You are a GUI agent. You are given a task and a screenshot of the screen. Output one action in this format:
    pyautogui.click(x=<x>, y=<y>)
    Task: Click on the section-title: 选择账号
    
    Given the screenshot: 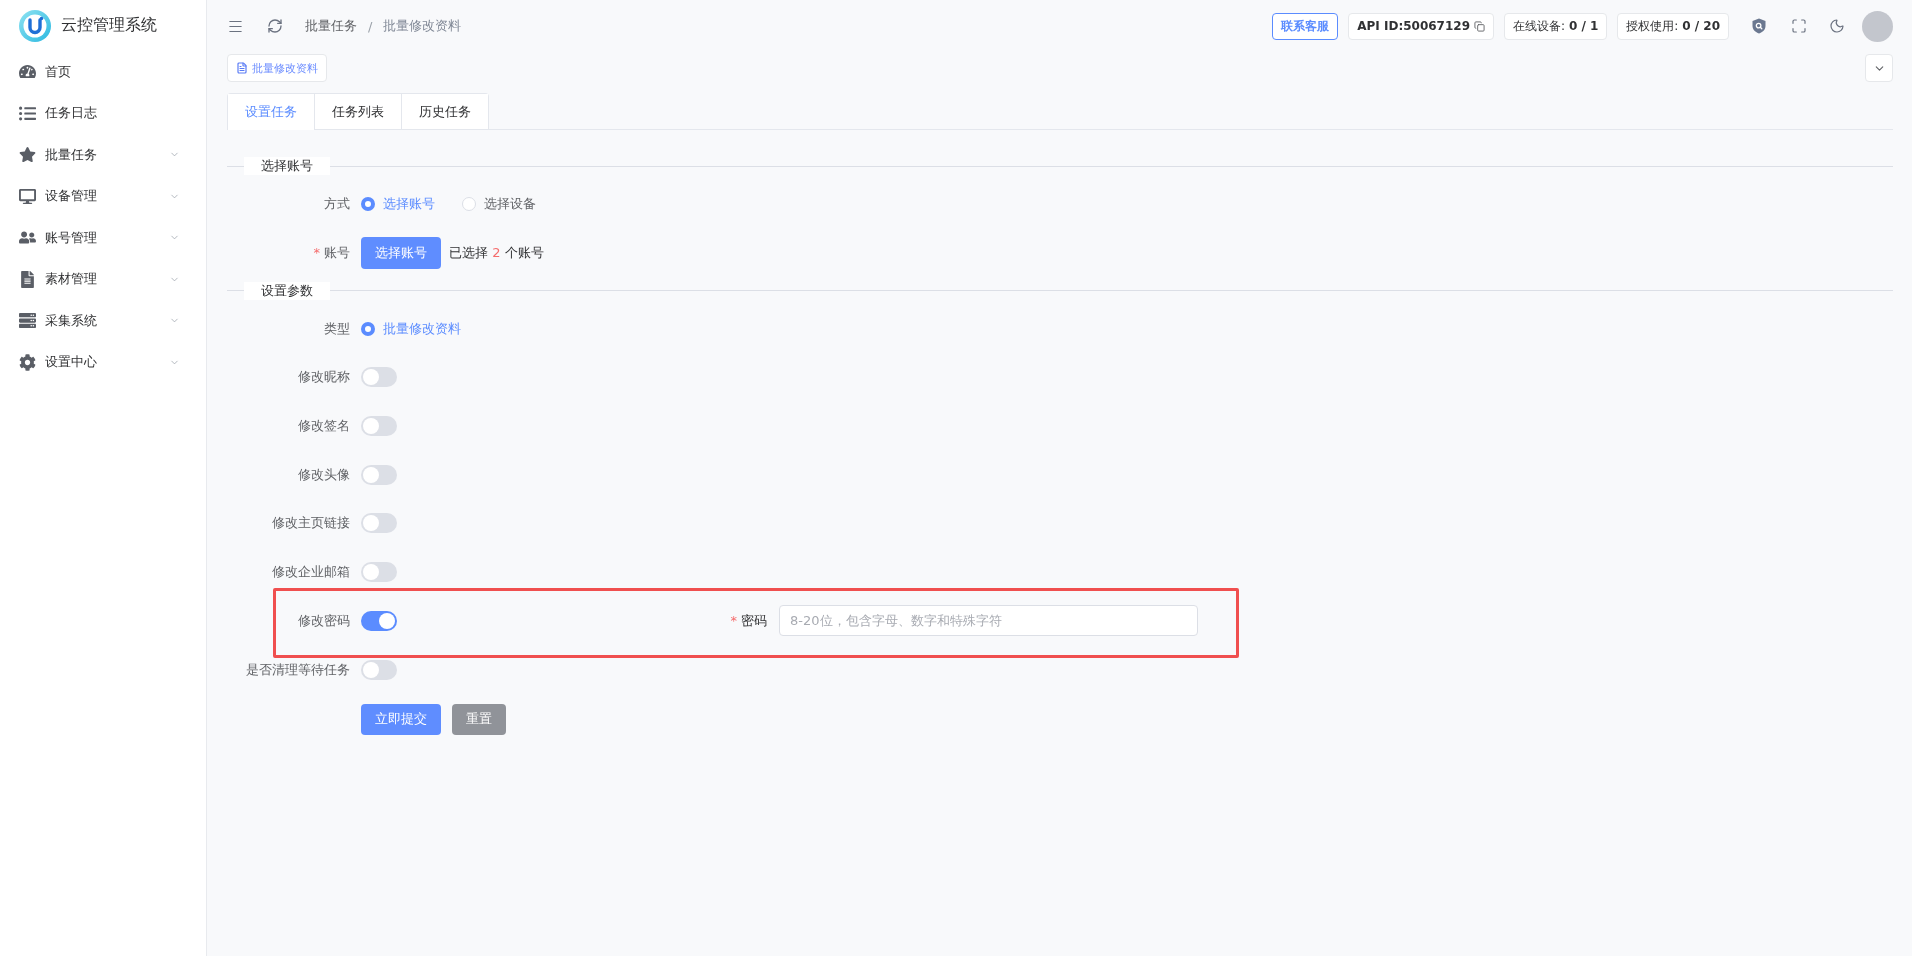 What is the action you would take?
    pyautogui.click(x=287, y=166)
    